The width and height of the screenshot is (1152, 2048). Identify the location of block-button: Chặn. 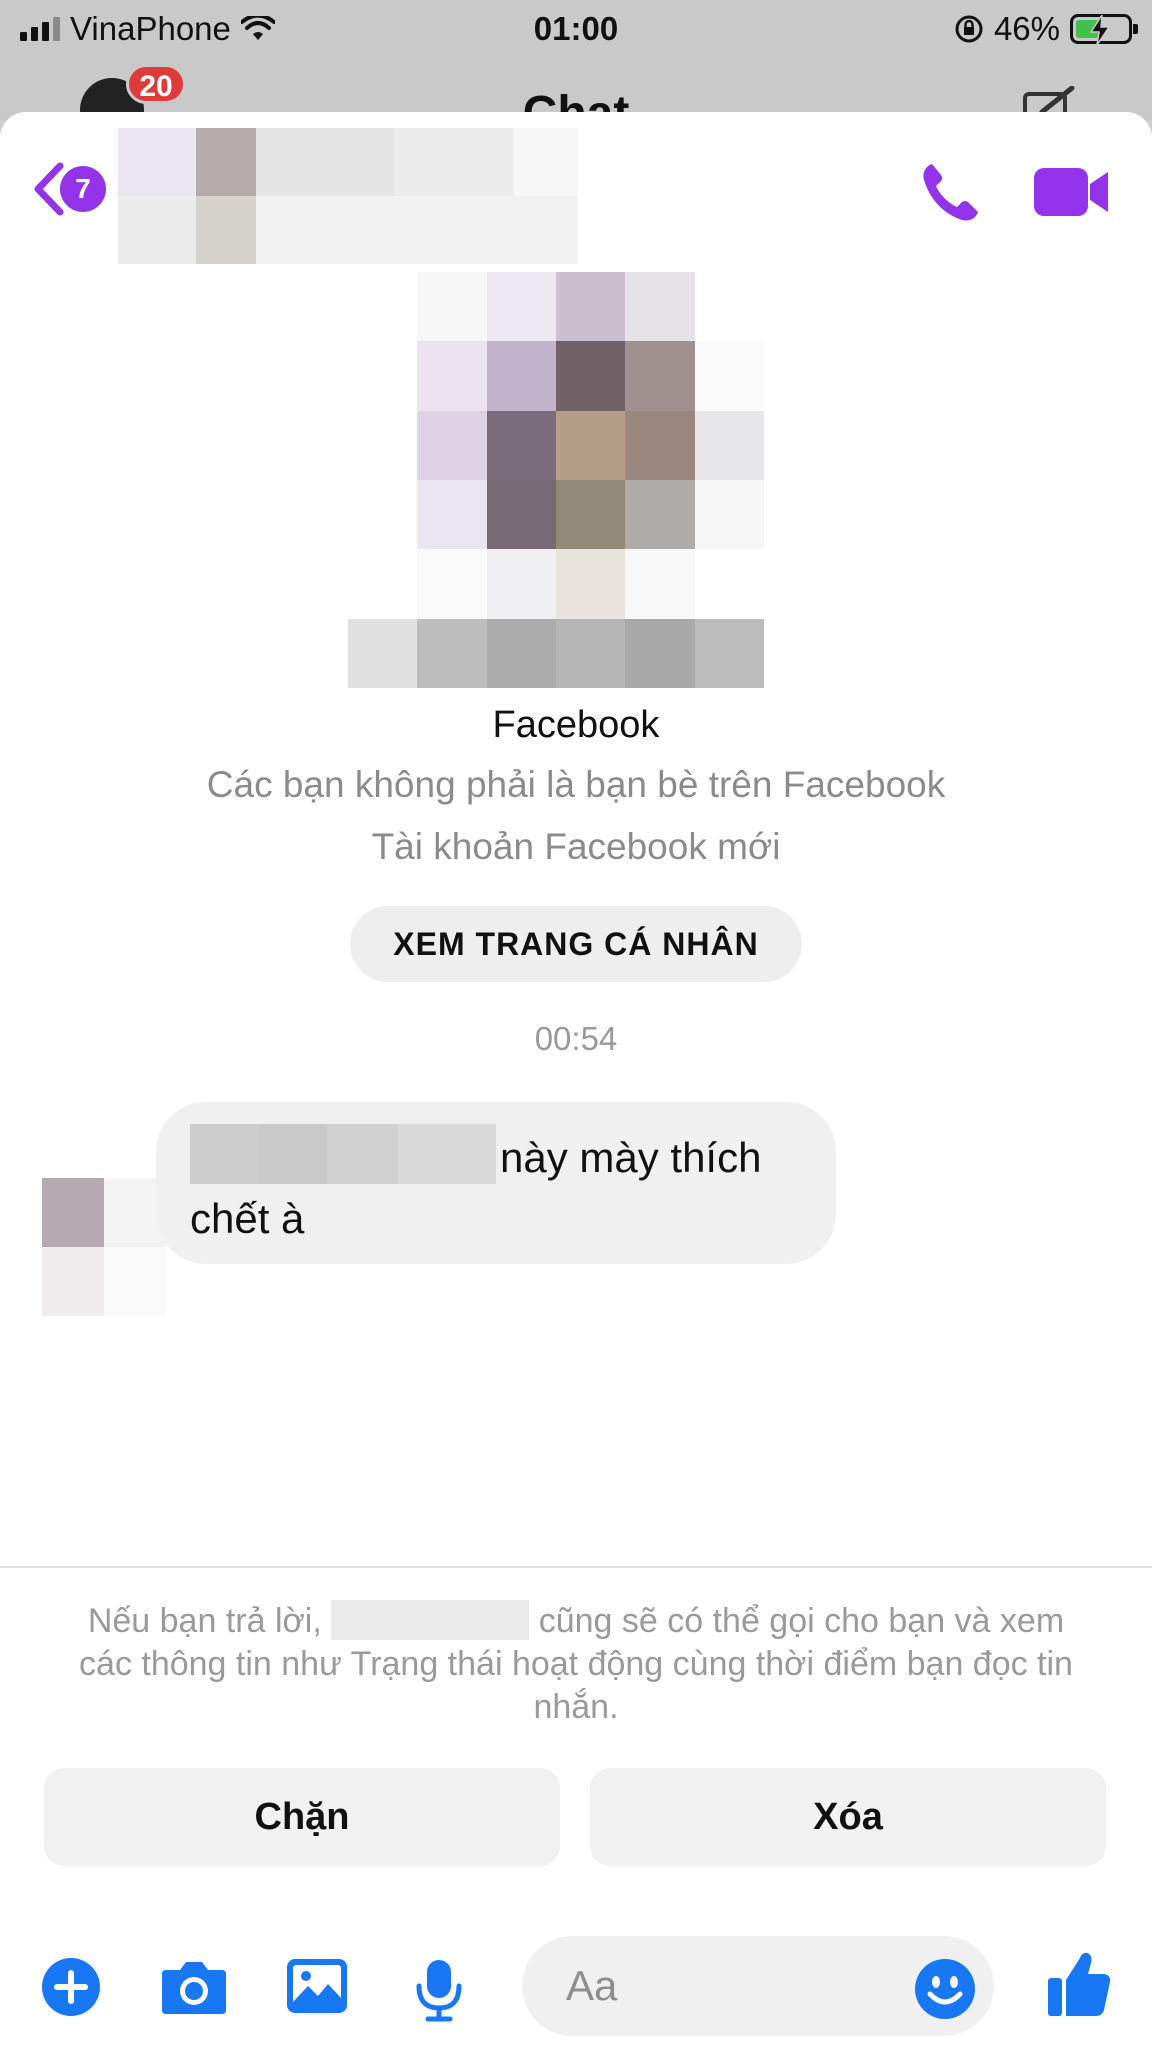
(302, 1817).